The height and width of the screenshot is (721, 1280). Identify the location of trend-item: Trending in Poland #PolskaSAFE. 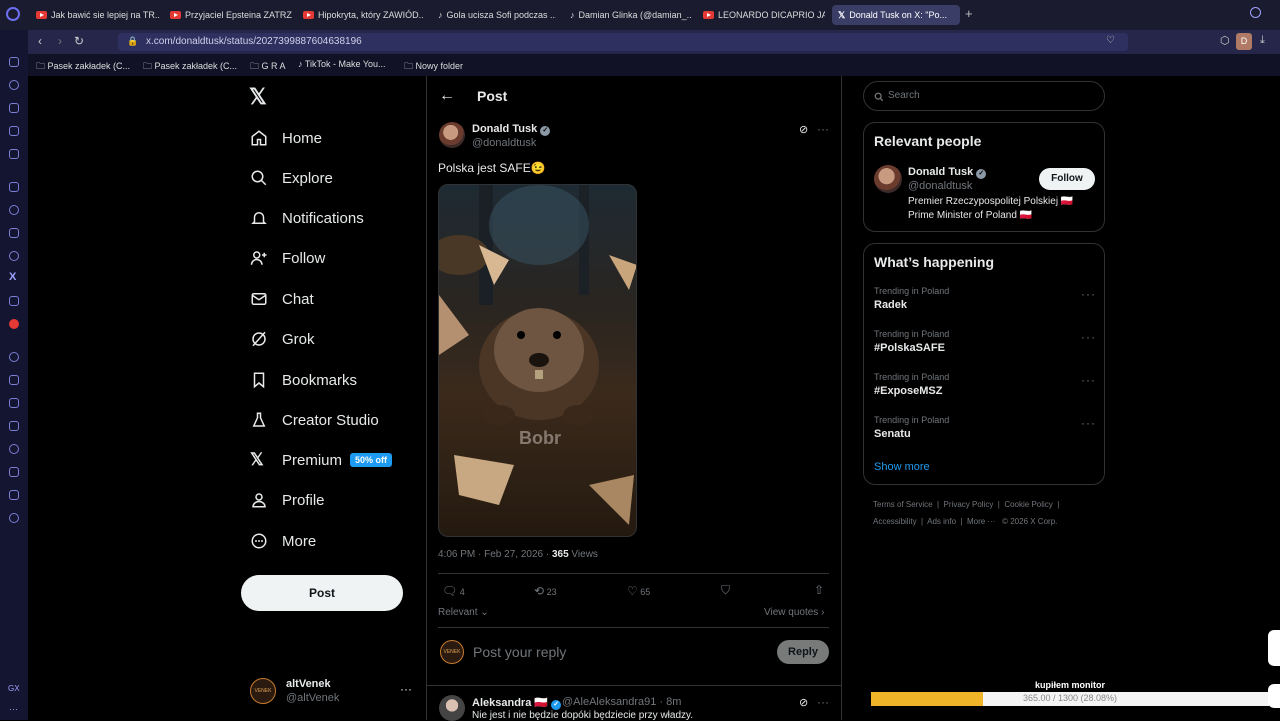
(911, 341).